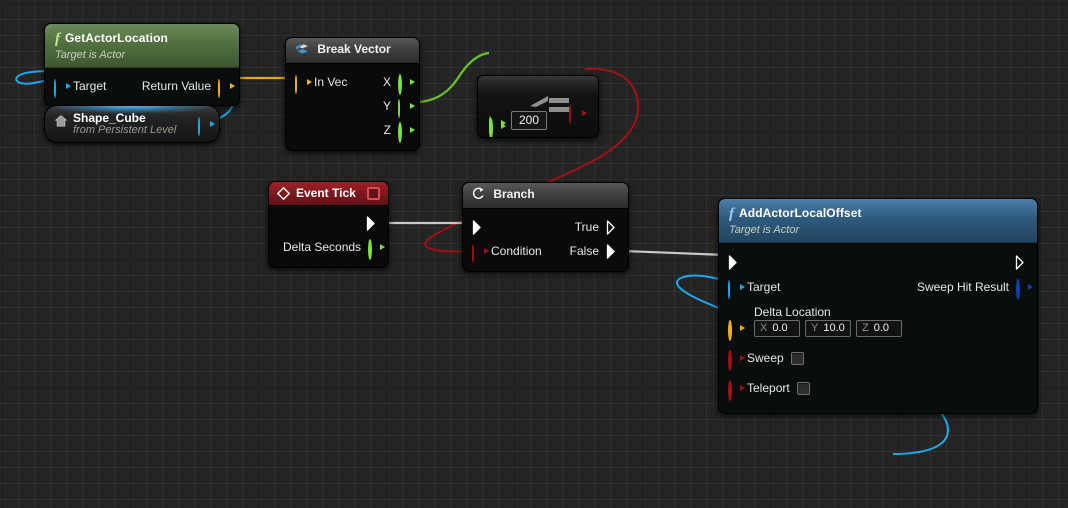  I want to click on pin-exec-true, so click(613, 227).